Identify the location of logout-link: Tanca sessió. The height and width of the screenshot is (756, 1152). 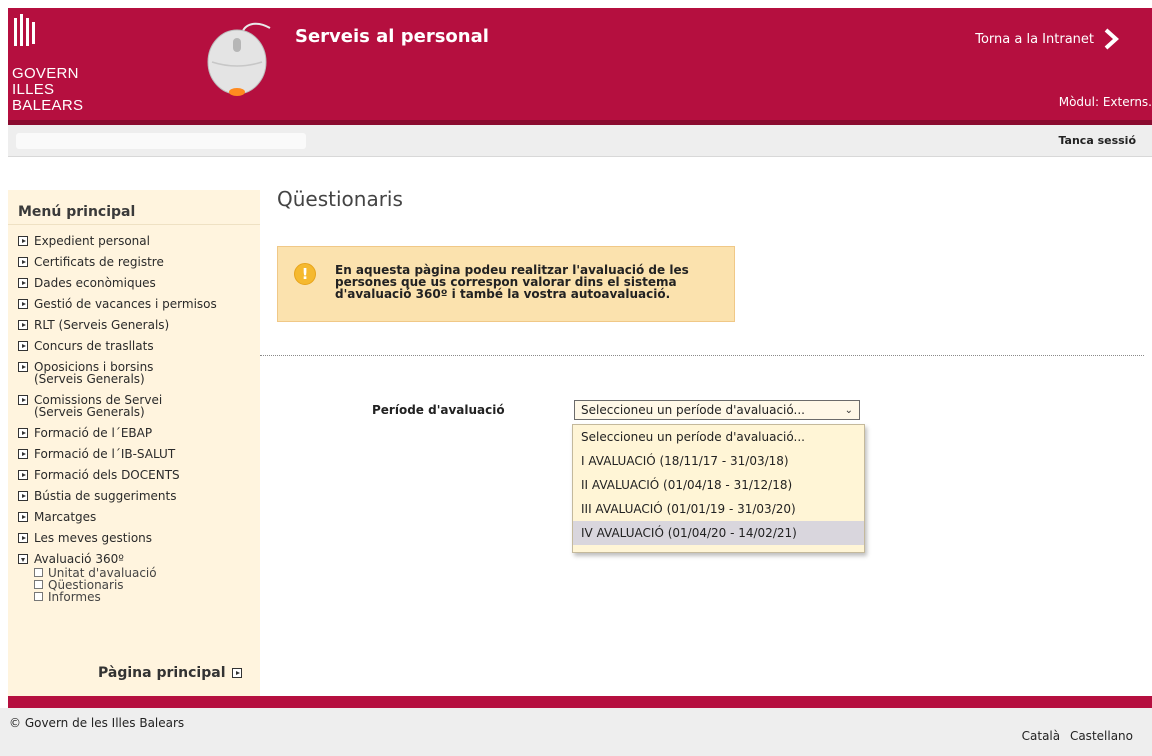
(1097, 140).